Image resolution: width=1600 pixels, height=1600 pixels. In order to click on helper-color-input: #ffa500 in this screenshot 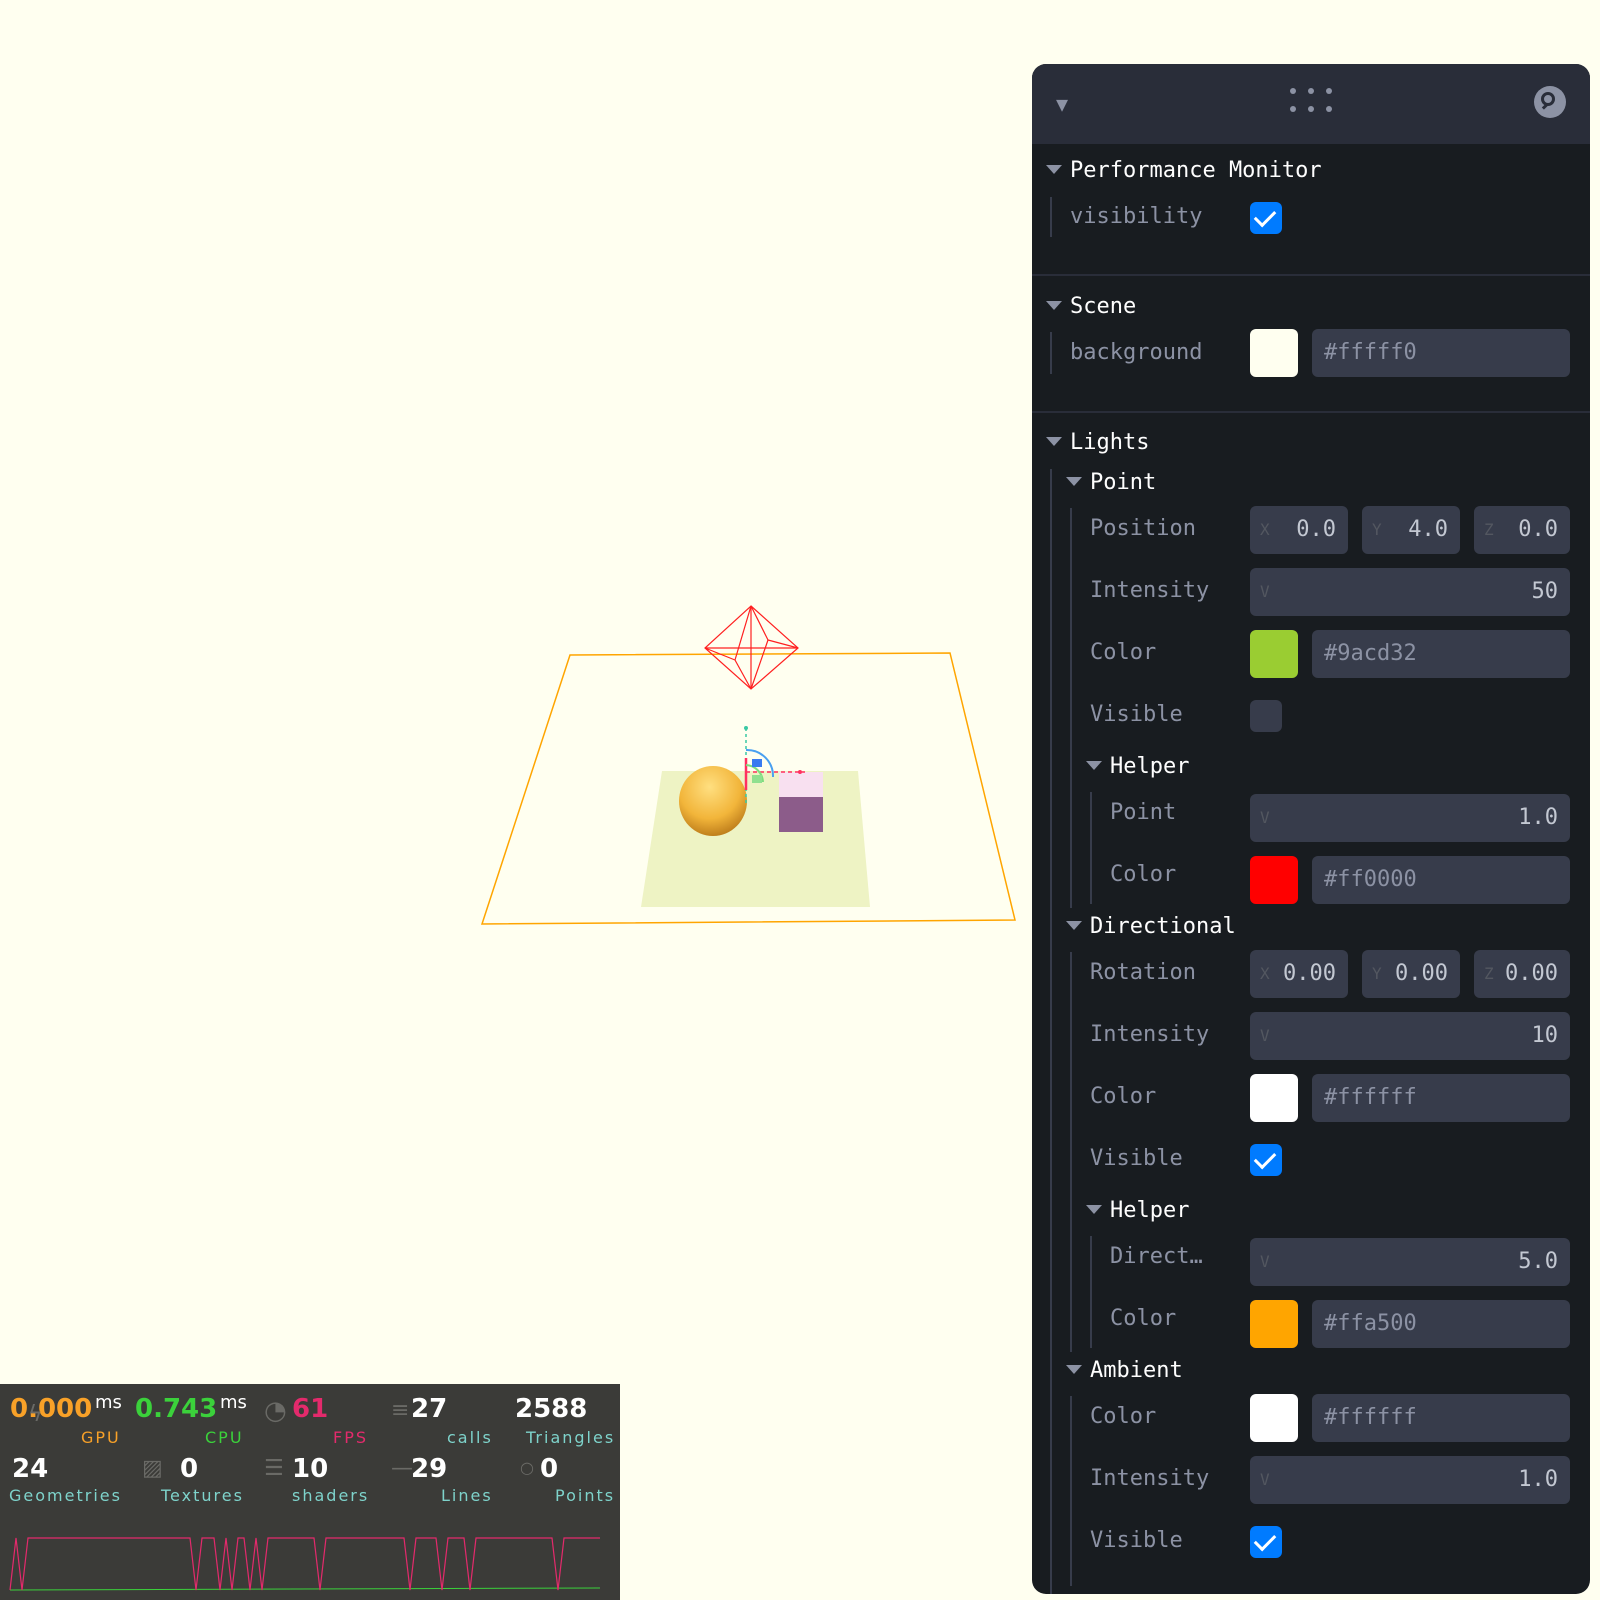, I will do `click(1441, 1324)`.